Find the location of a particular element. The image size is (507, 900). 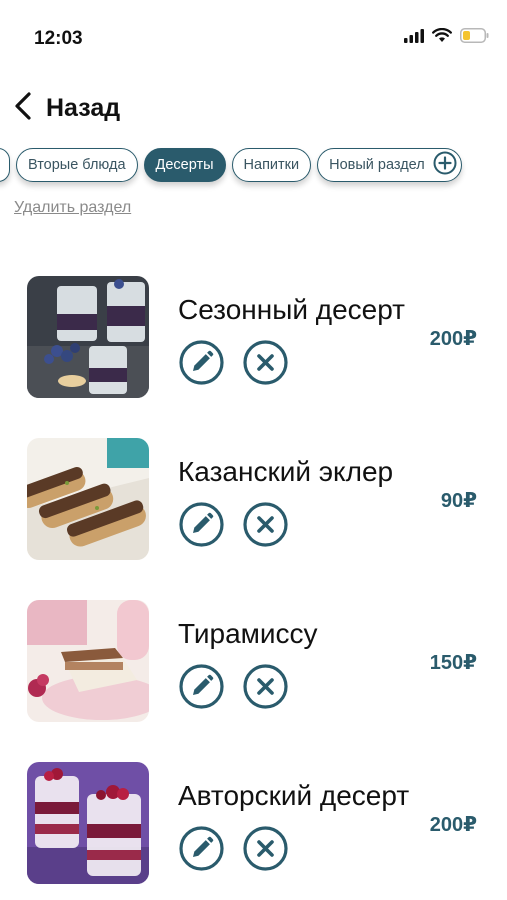

list-item: Авторский десерт 200₽ is located at coordinates (253, 824).